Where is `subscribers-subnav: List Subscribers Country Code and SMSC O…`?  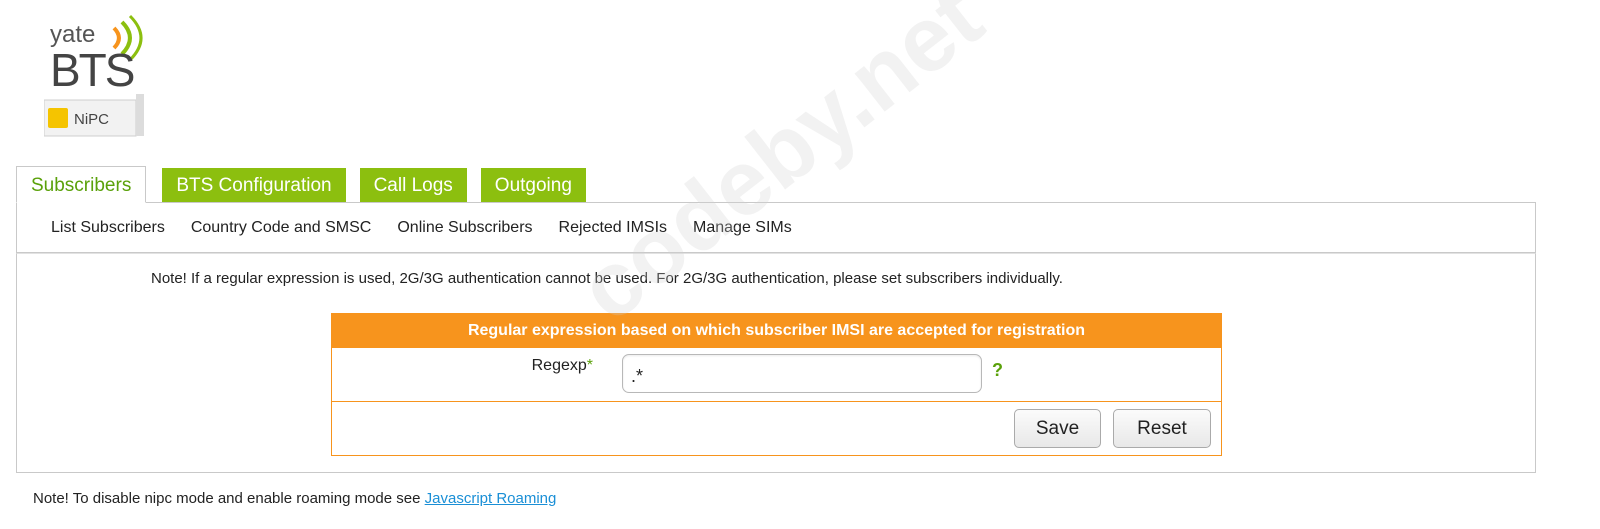 subscribers-subnav: List Subscribers Country Code and SMSC O… is located at coordinates (776, 227).